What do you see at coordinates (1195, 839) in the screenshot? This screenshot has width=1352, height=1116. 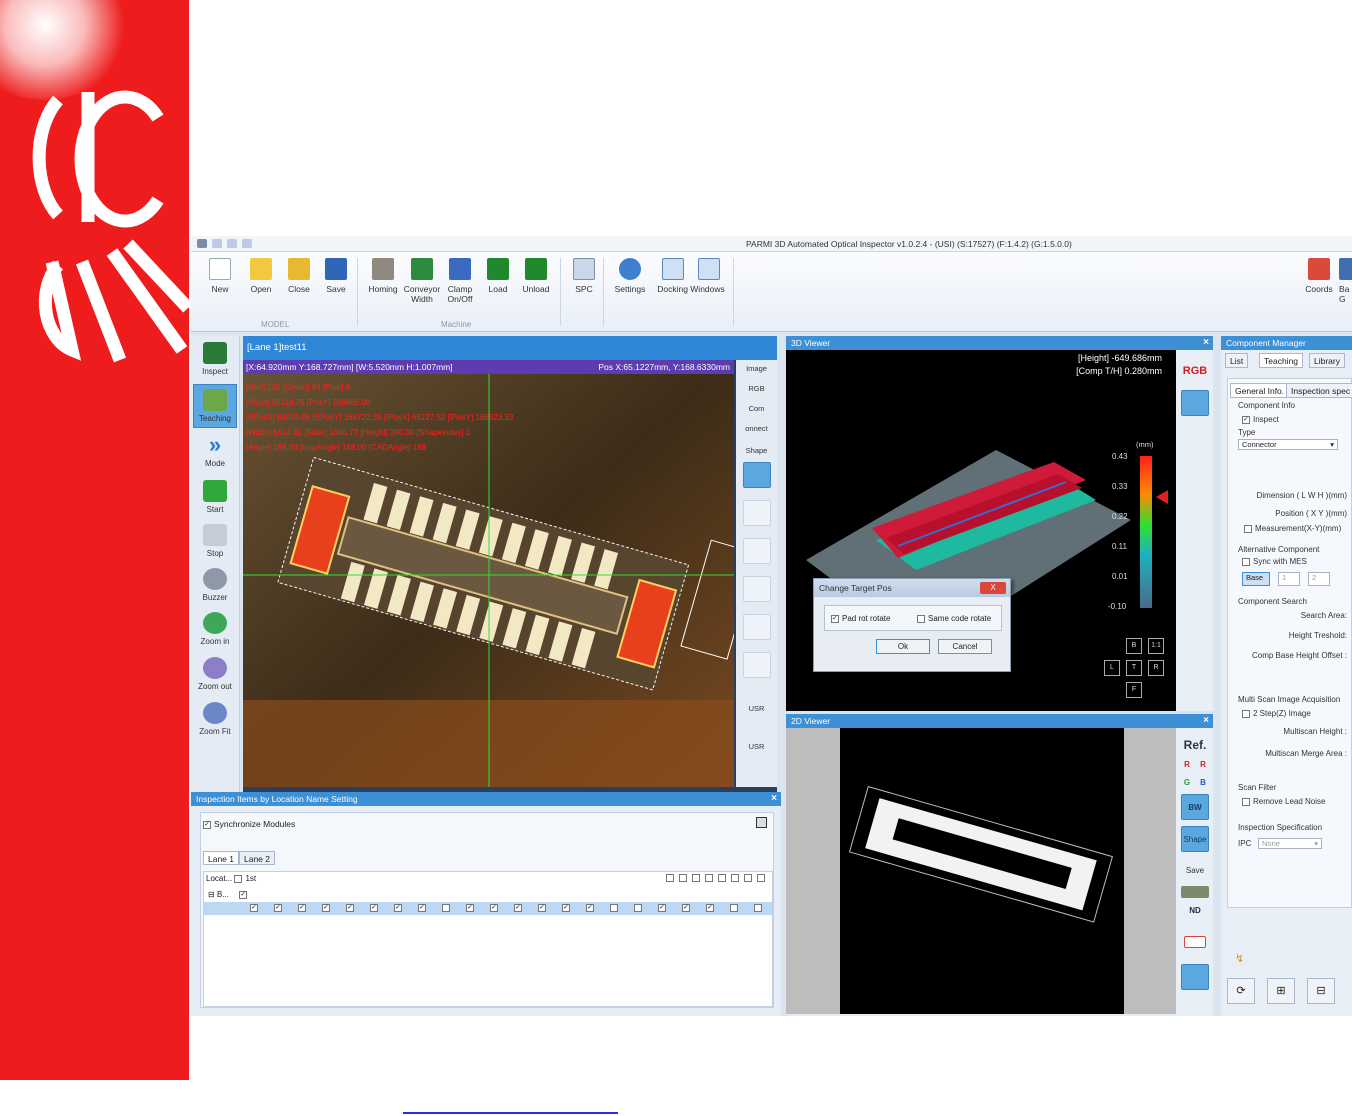 I see `shape-button: Shape` at bounding box center [1195, 839].